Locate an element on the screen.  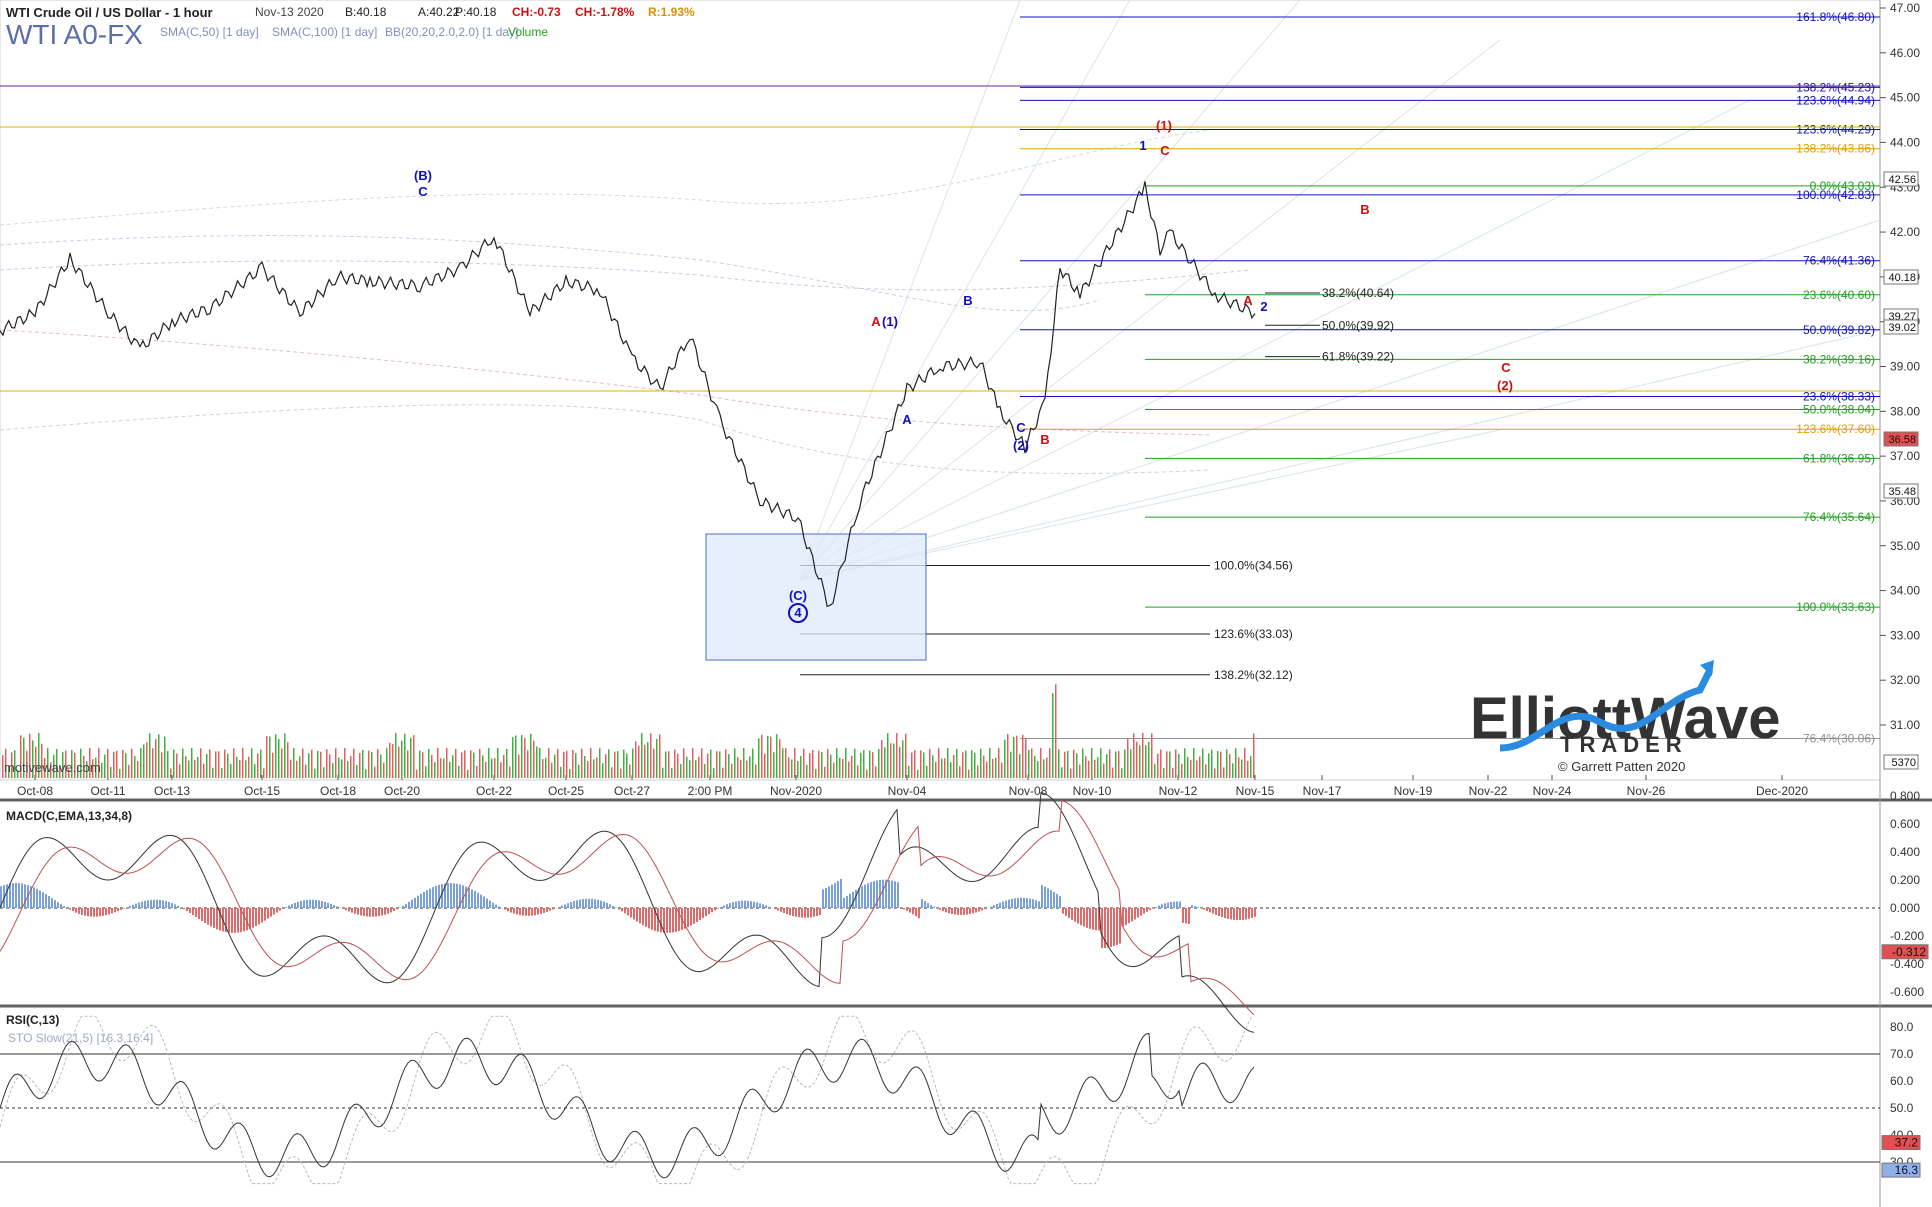
rsi-tick-label: 80.0 is located at coordinates (1902, 1027).